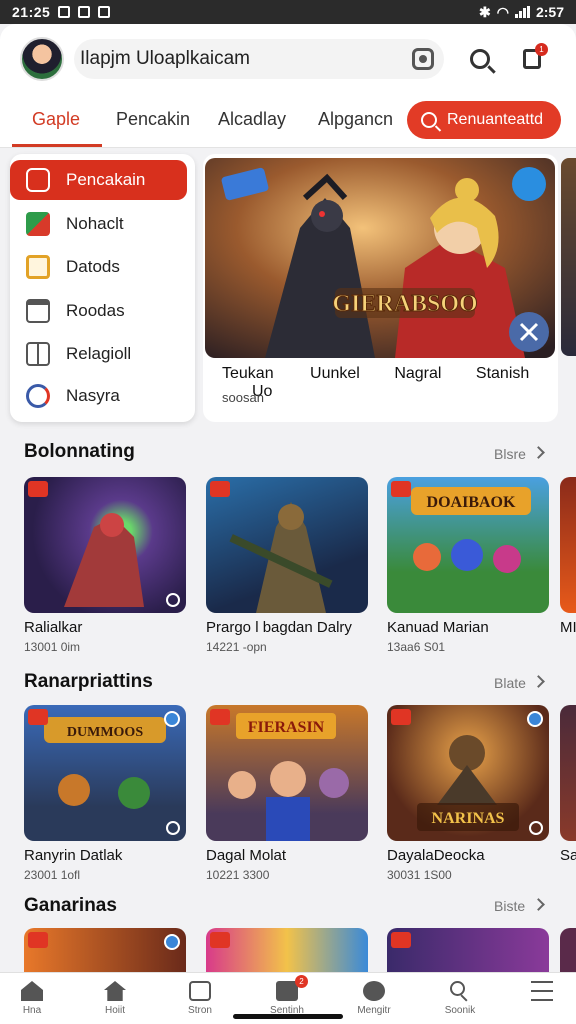 This screenshot has width=576, height=1024. What do you see at coordinates (98, 180) in the screenshot?
I see `menu-item-pencakain: Pencakain` at bounding box center [98, 180].